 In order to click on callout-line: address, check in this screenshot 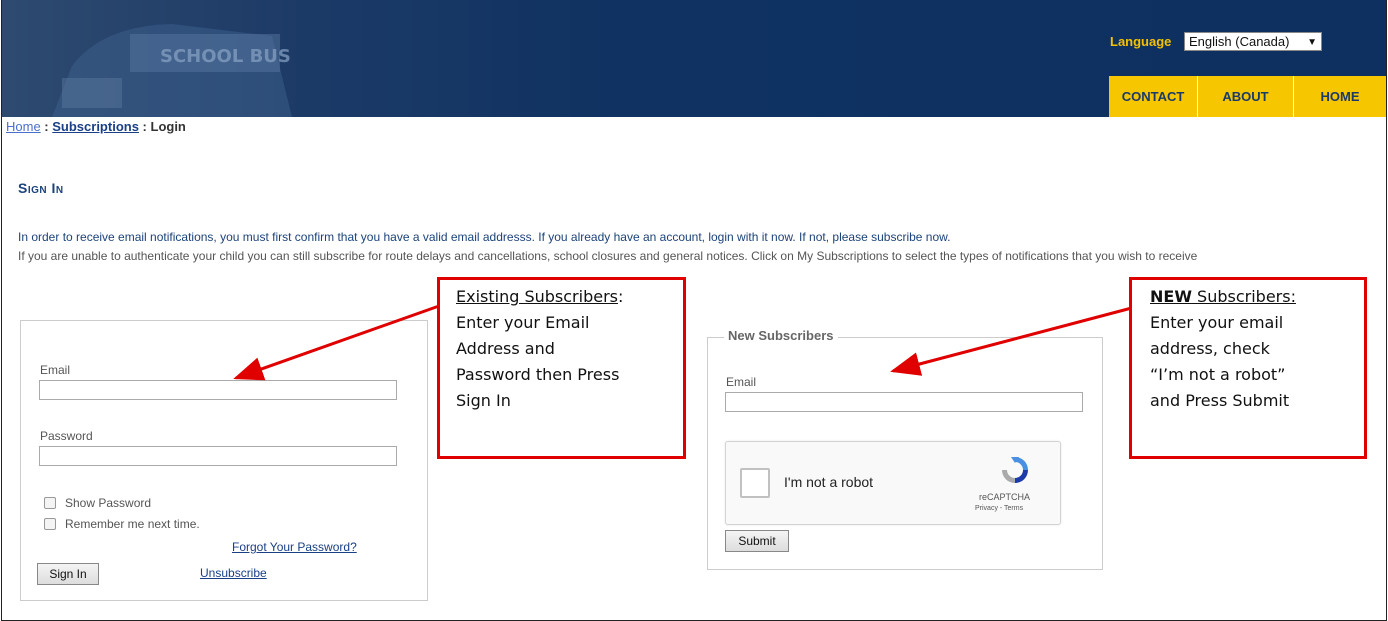, I will do `click(1210, 348)`.